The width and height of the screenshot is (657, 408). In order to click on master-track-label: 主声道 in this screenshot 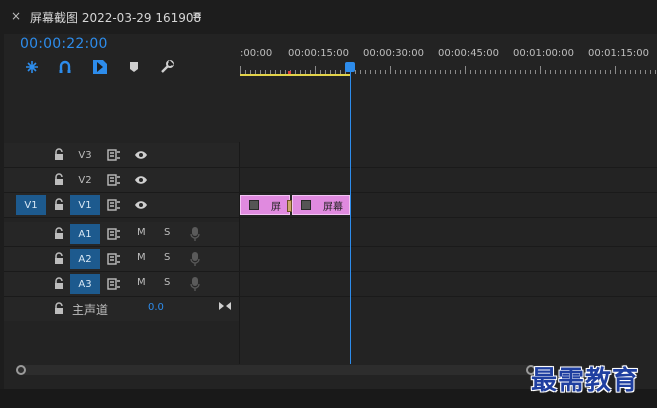, I will do `click(90, 310)`.